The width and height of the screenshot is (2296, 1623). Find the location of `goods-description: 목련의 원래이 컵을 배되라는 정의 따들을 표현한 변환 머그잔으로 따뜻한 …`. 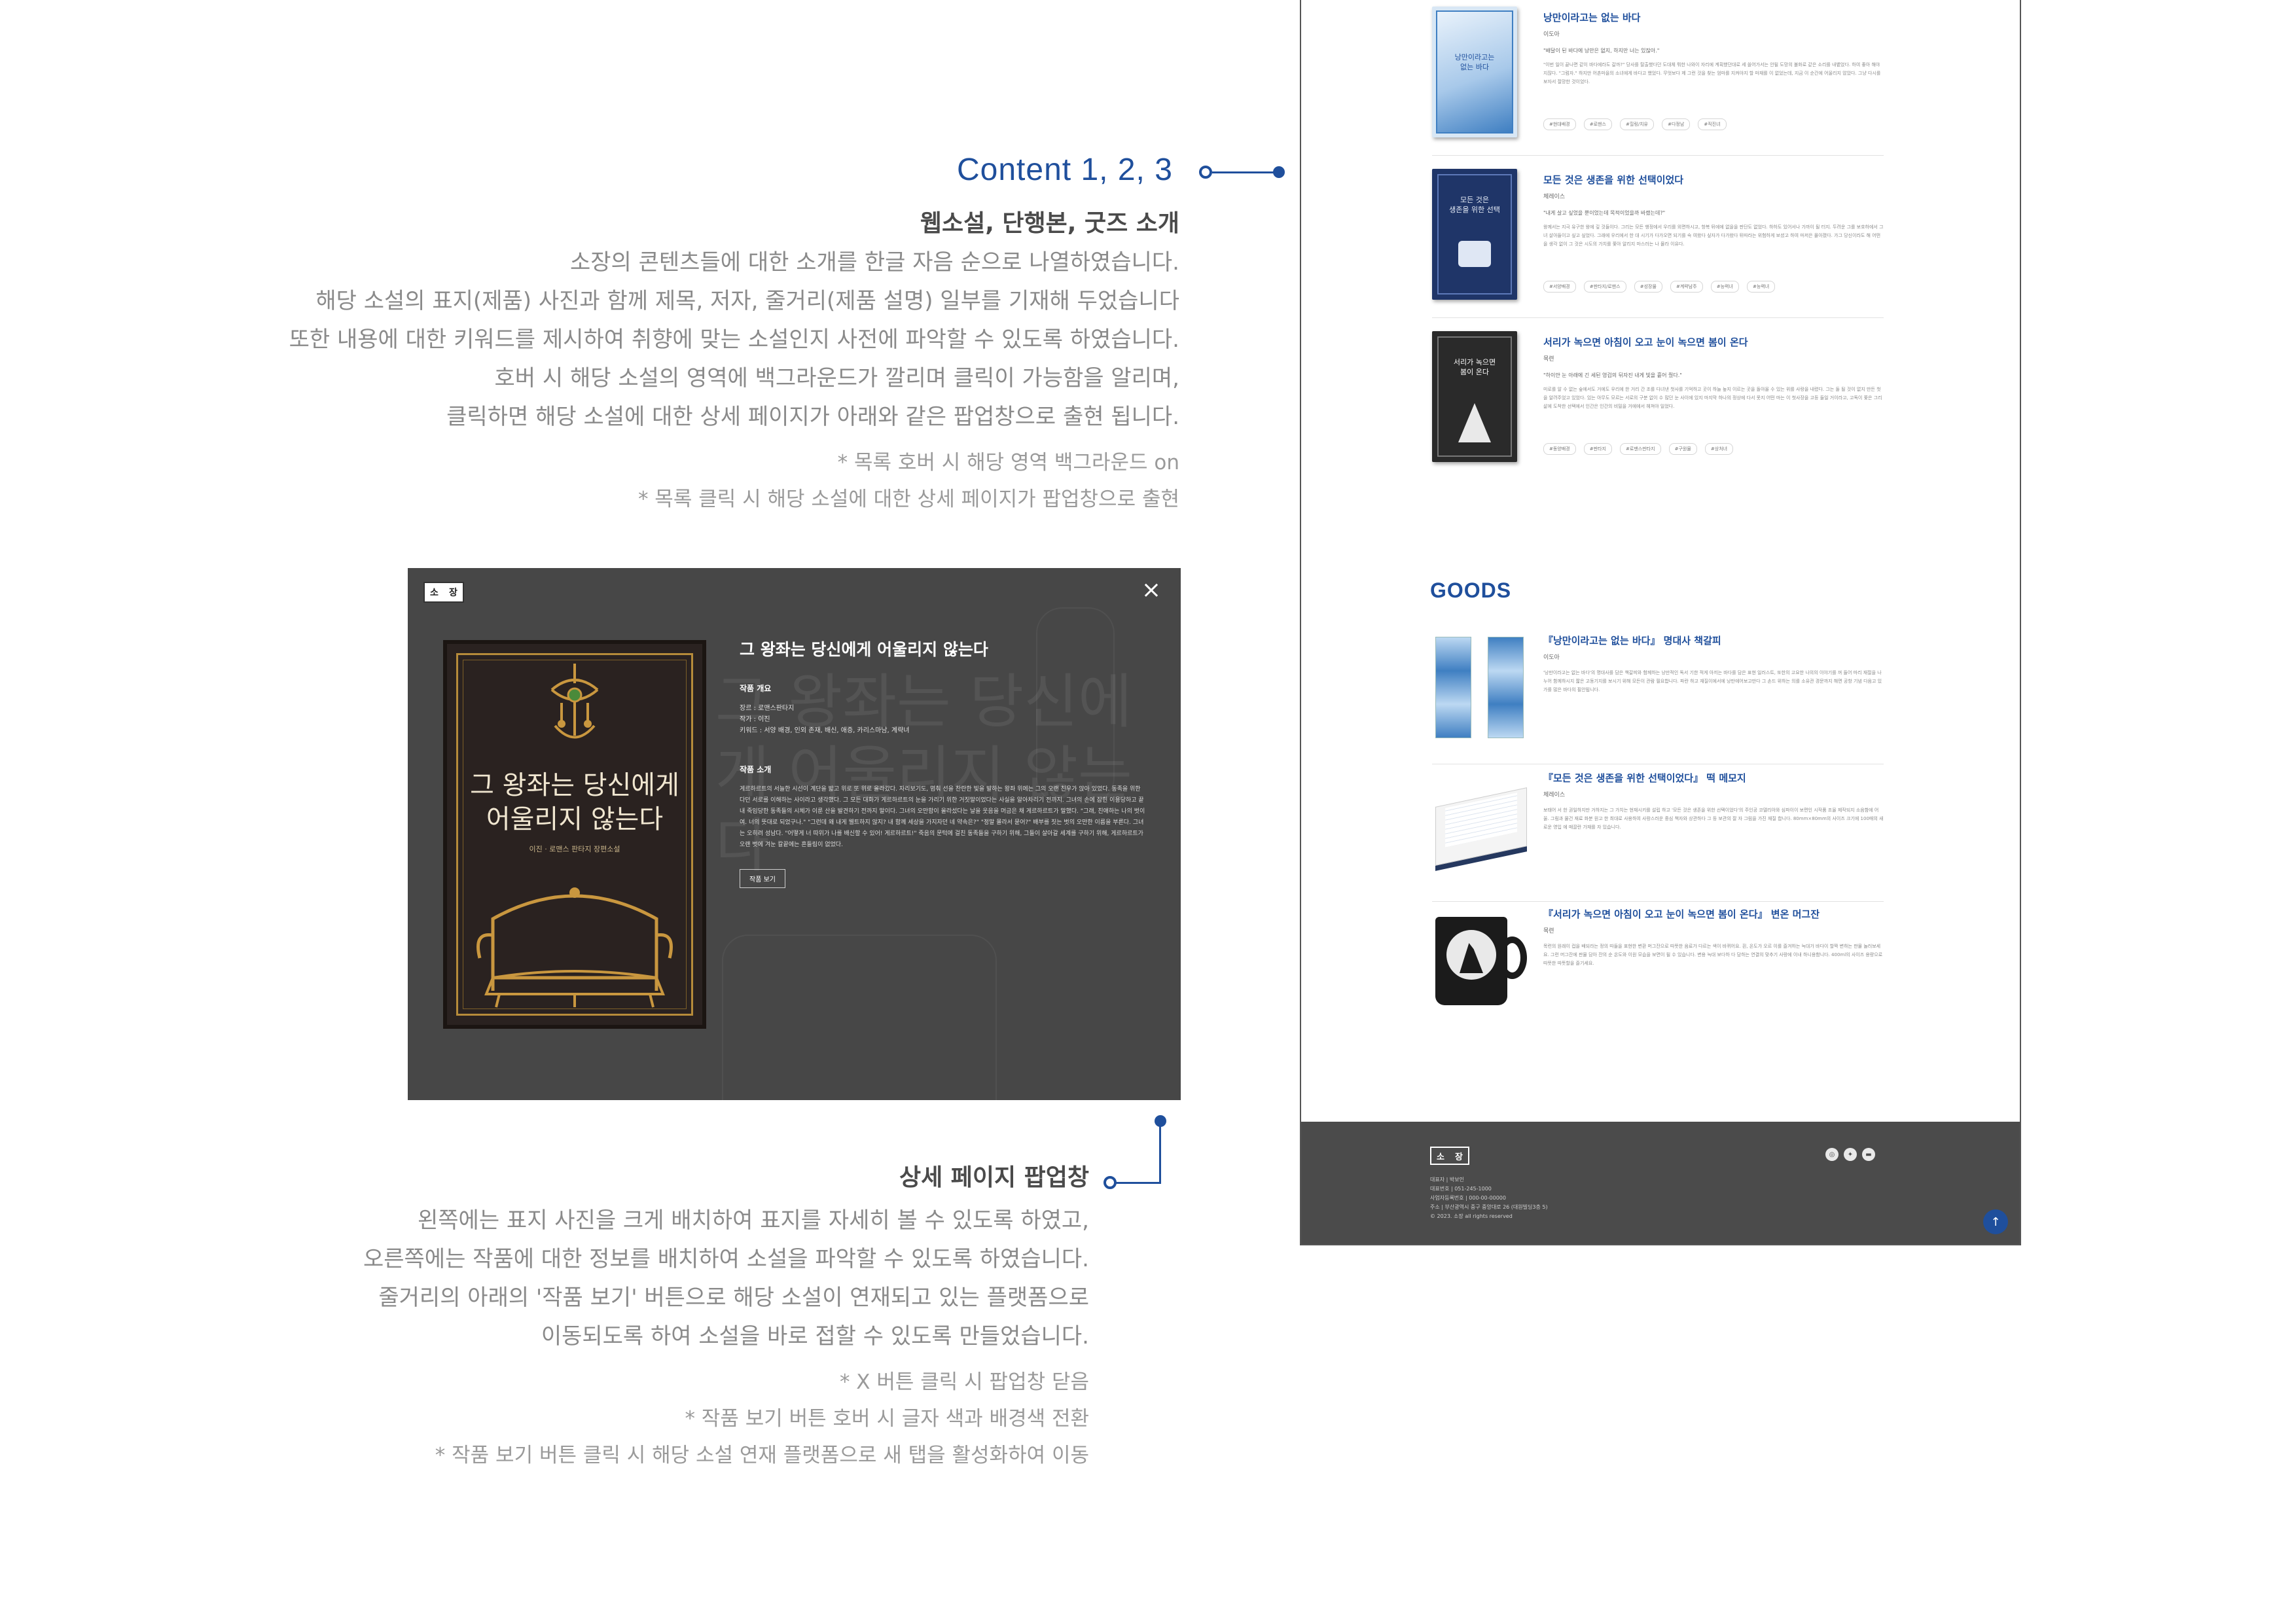

goods-description: 목련의 원래이 컵을 배되라는 정의 따들을 표현한 변환 머그잔으로 따뜻한 … is located at coordinates (1713, 955).